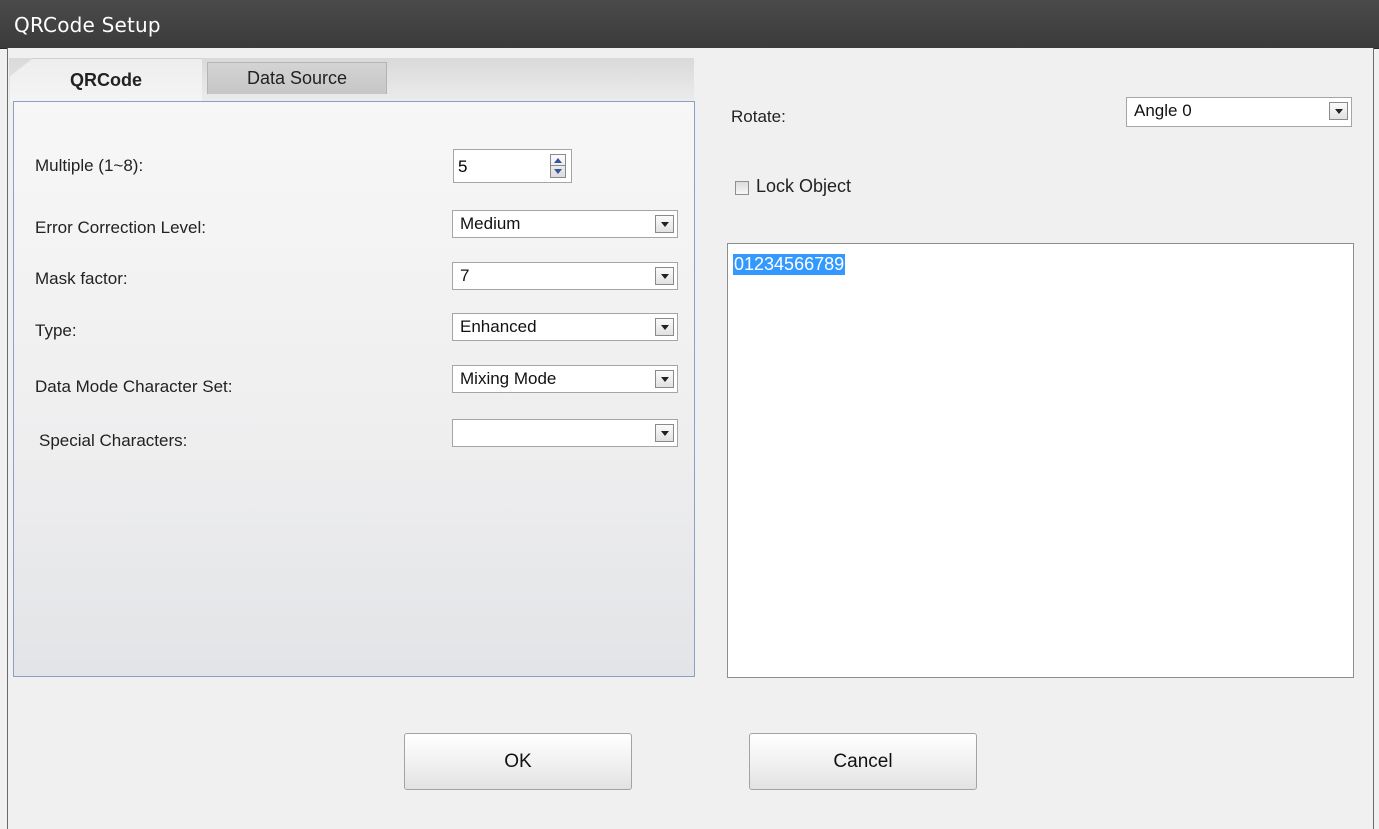  I want to click on error-correction-value: Medium, so click(490, 223).